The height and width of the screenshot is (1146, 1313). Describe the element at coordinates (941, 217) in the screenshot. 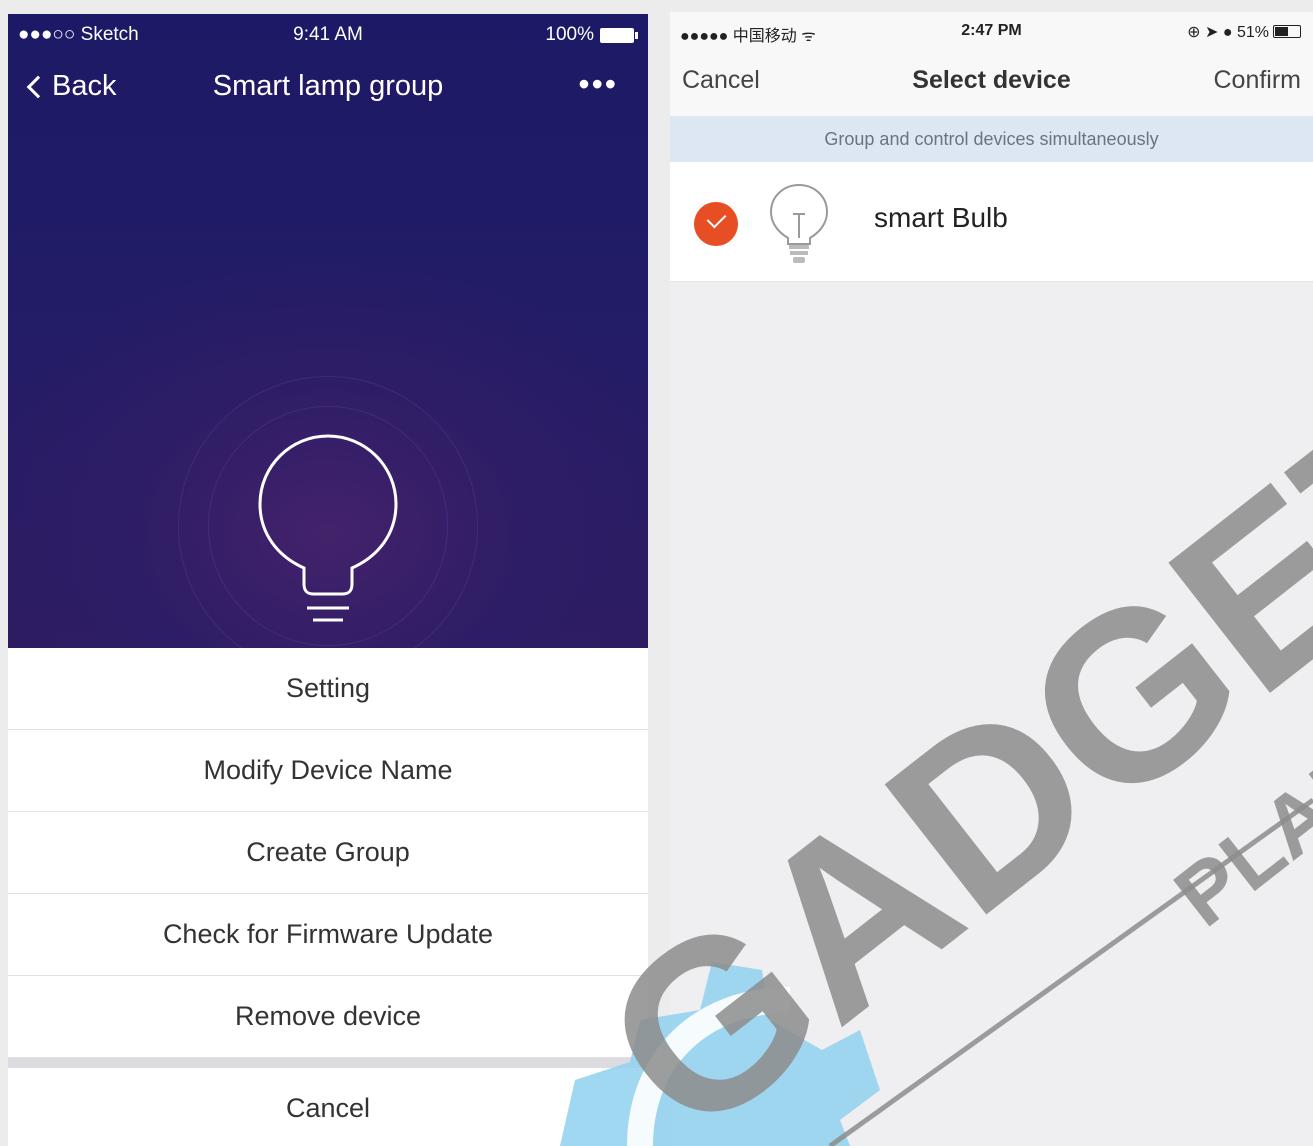

I see `device-name: smart Bulb` at that location.